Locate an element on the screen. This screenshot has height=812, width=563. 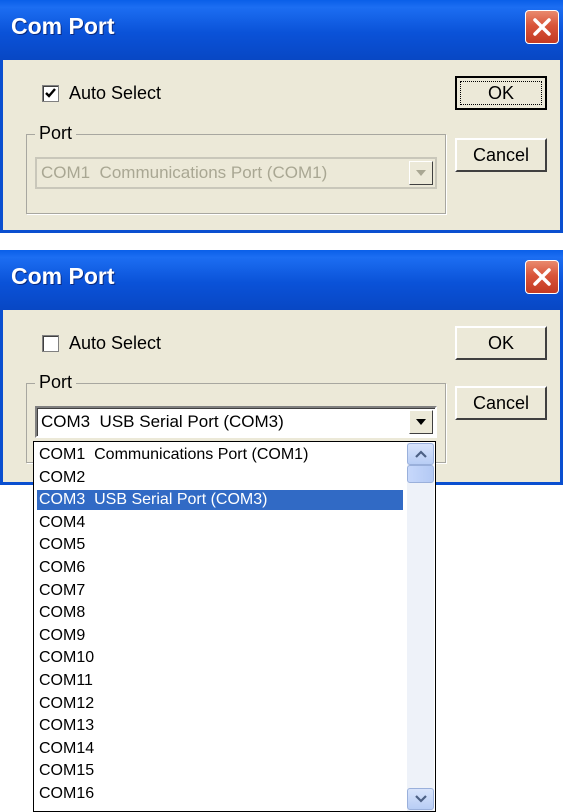
port-option: COM13 is located at coordinates (220, 726).